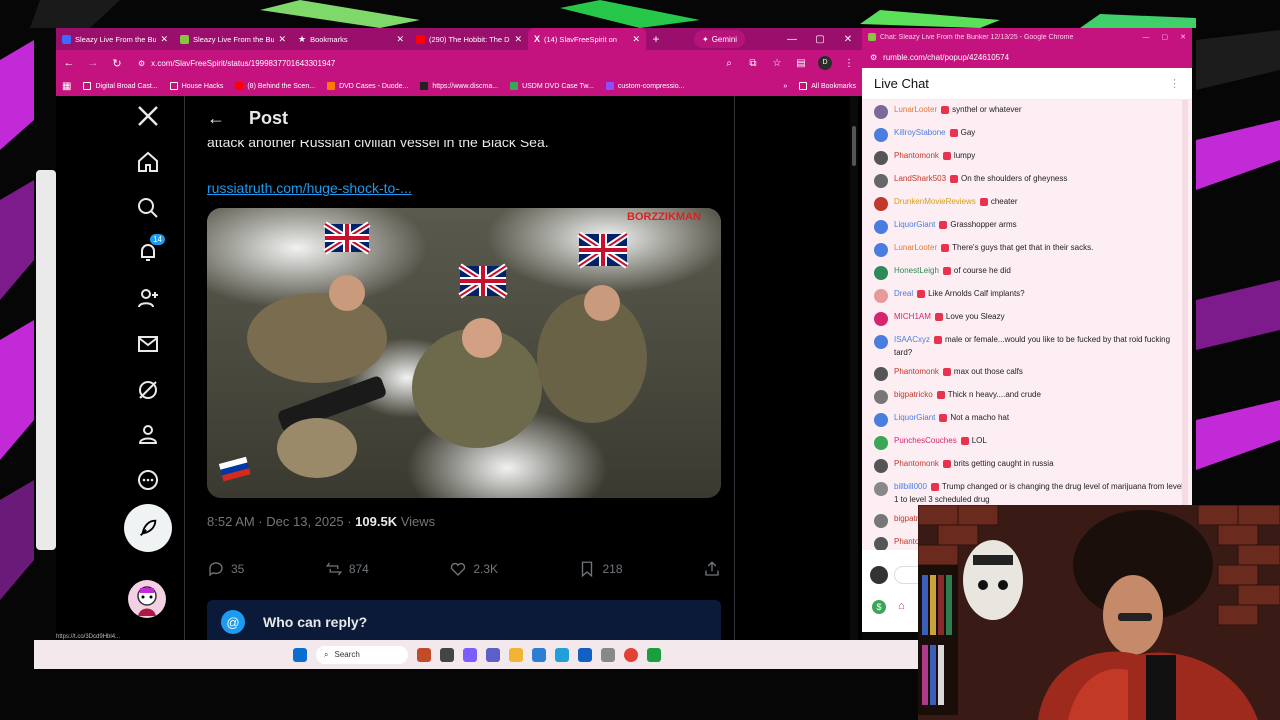 The width and height of the screenshot is (1280, 720). Describe the element at coordinates (562, 654) in the screenshot. I see `edge-icon` at that location.